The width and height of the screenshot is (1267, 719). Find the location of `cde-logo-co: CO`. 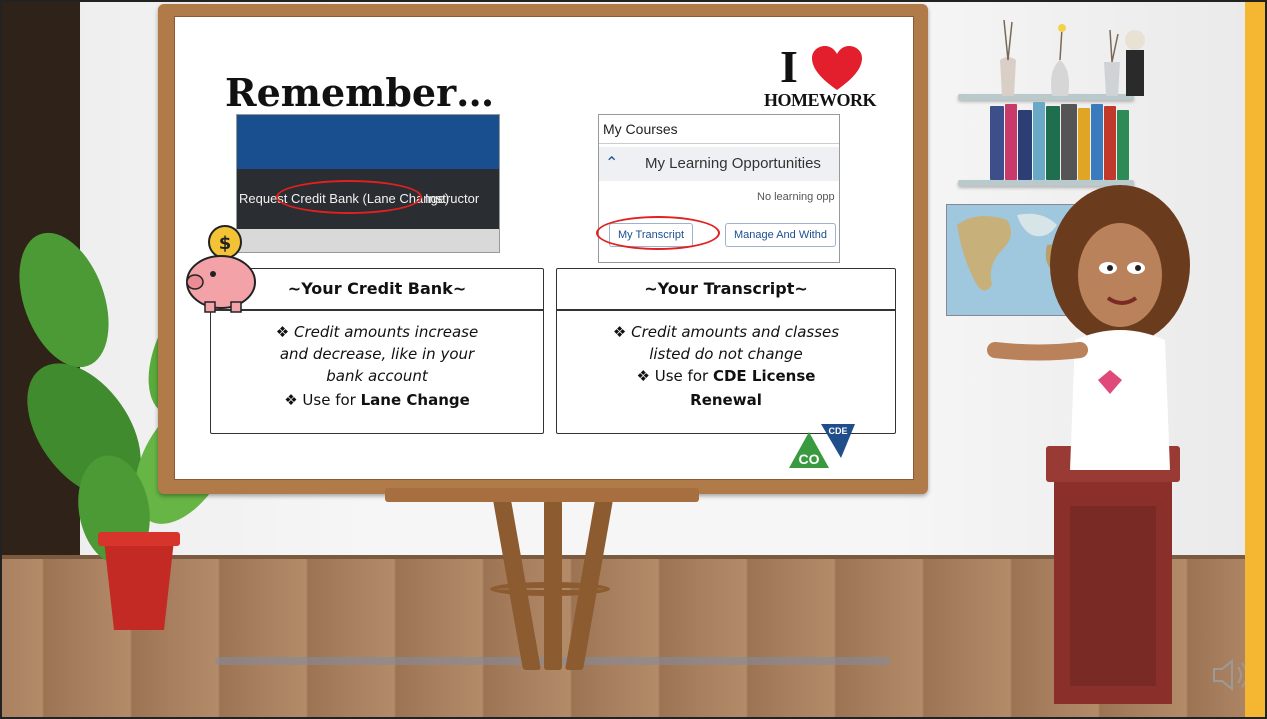

cde-logo-co: CO is located at coordinates (809, 459).